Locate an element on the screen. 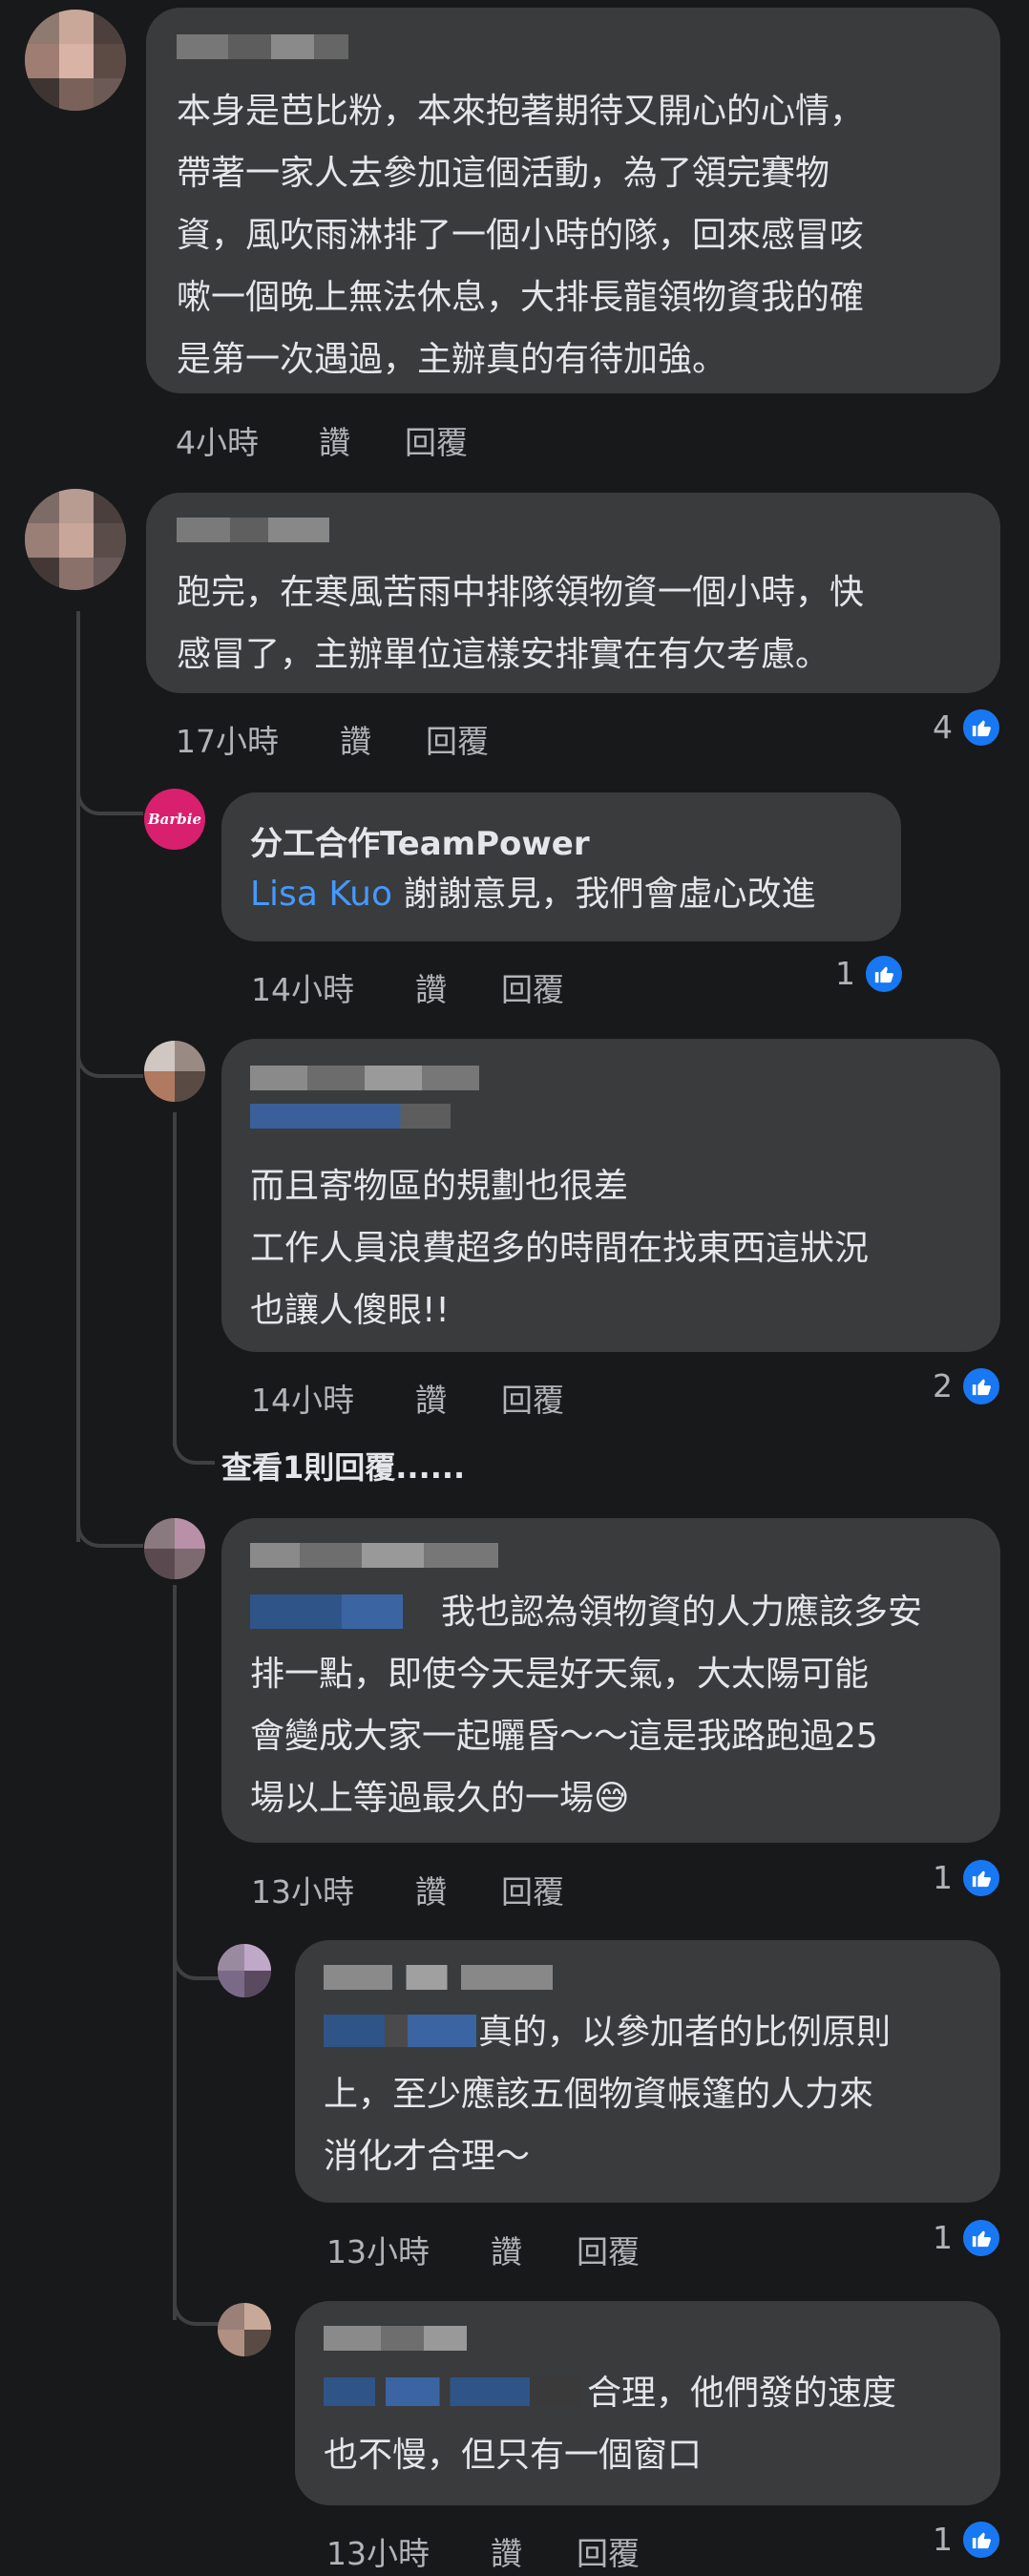  reply-text-line: 也讓人傻眼!! is located at coordinates (350, 1310).